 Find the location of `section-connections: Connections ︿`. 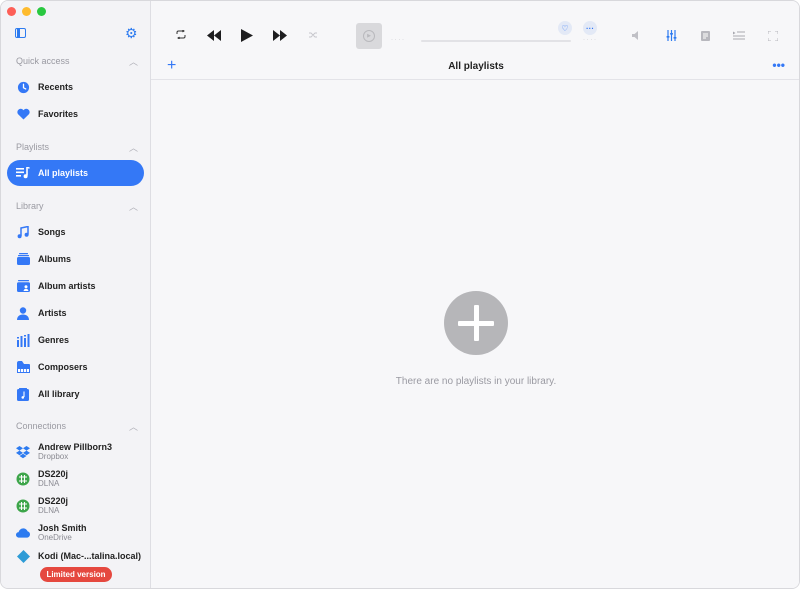

section-connections: Connections ︿ is located at coordinates (77, 426).